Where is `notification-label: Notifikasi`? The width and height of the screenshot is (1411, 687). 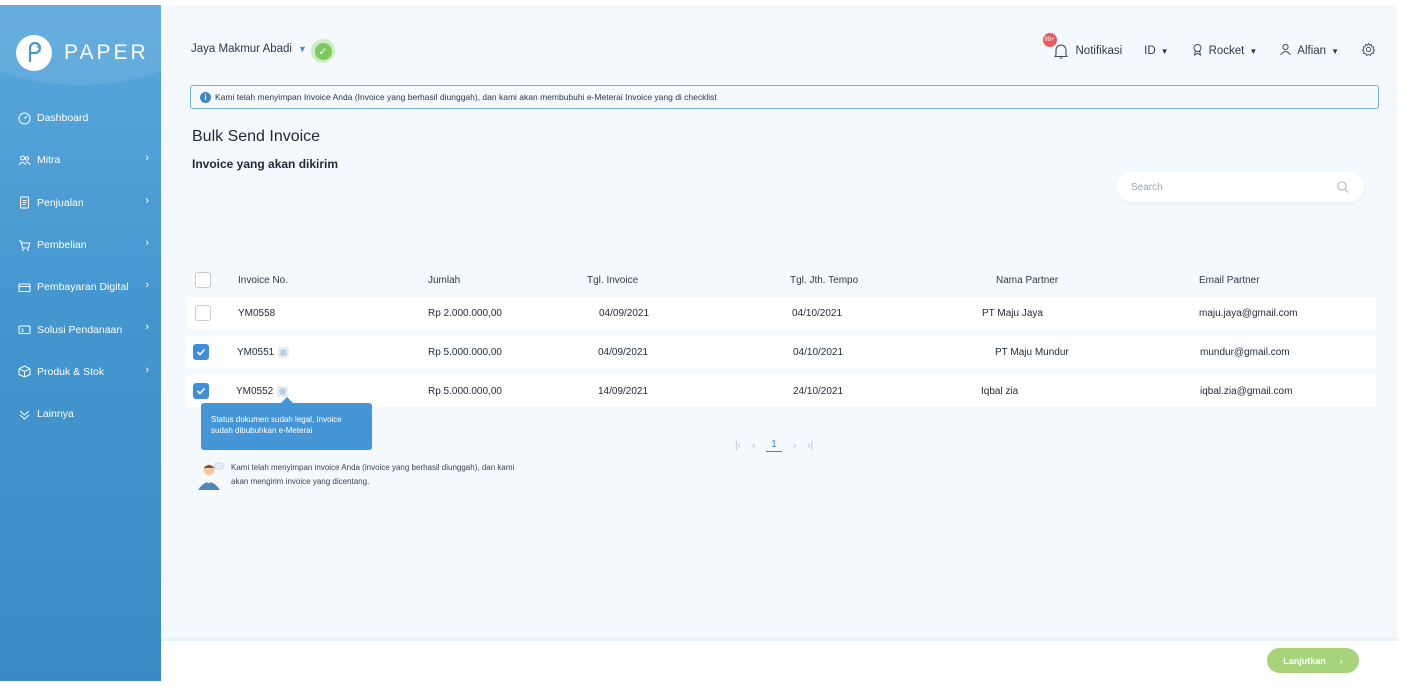 notification-label: Notifikasi is located at coordinates (1099, 51).